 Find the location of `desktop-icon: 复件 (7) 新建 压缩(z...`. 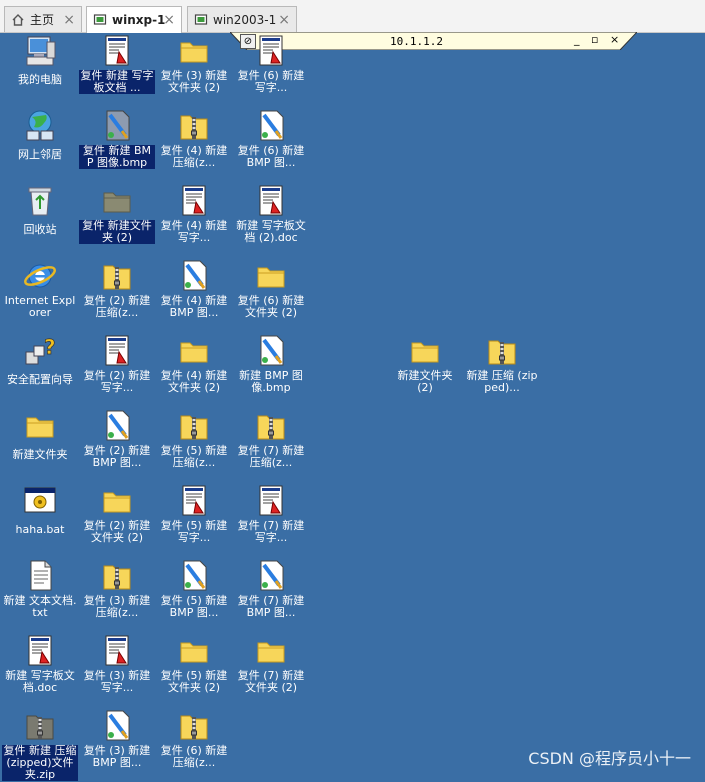

desktop-icon: 复件 (7) 新建 压缩(z... is located at coordinates (271, 439).